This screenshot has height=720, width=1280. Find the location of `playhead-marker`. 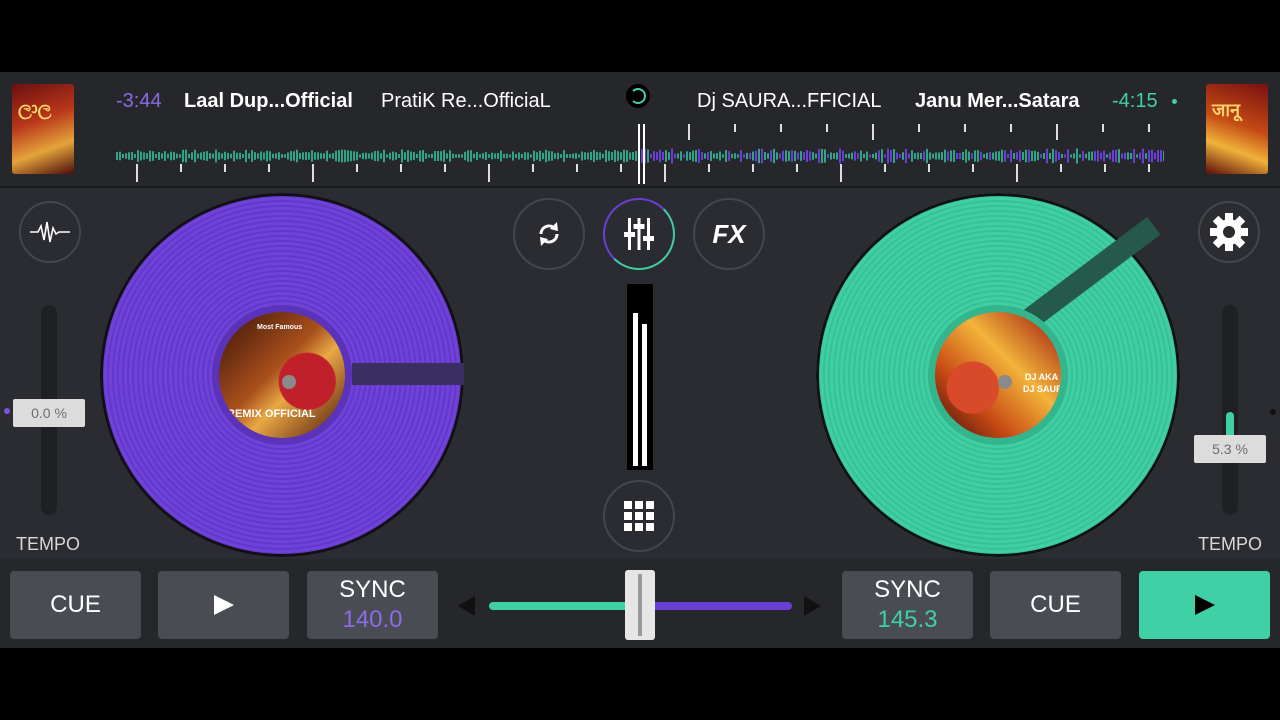

playhead-marker is located at coordinates (644, 154).